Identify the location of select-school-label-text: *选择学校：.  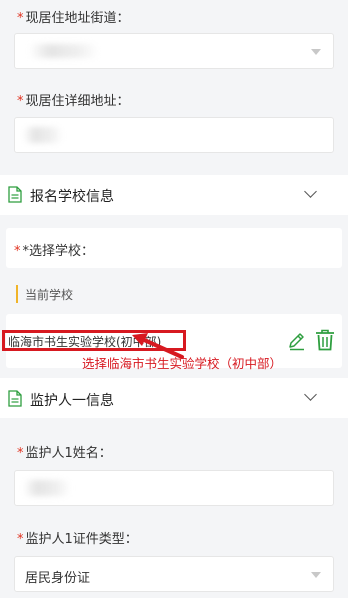
(58, 251).